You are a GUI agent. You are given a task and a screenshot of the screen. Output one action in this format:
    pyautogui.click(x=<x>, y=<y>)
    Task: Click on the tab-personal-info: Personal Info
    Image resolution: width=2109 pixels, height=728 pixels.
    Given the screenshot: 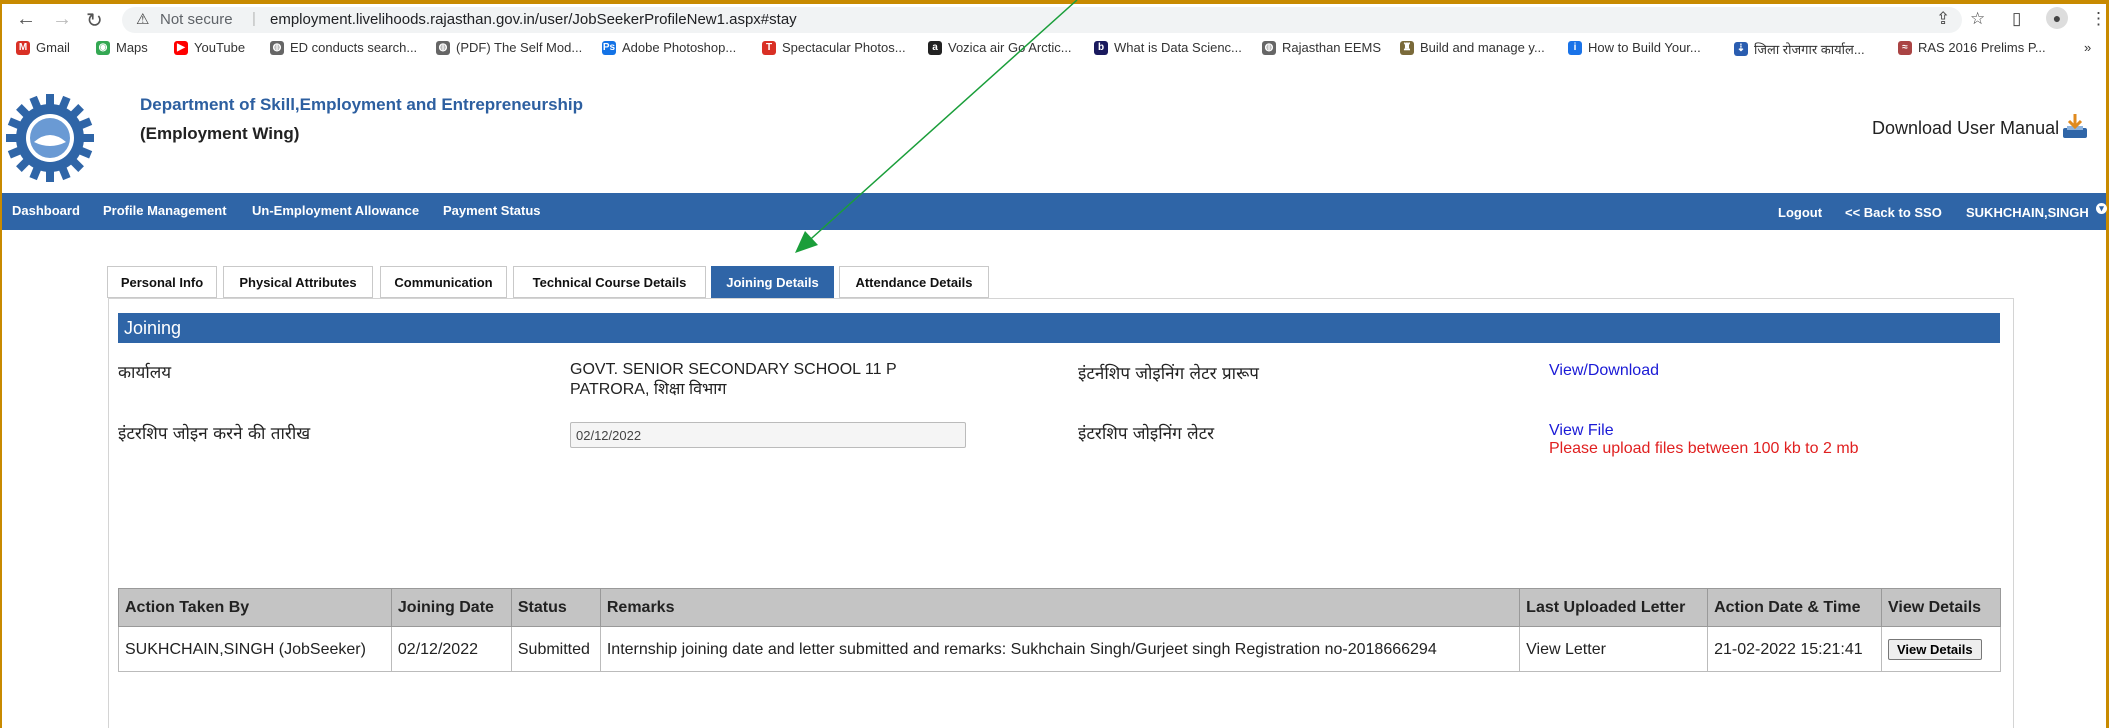 What is the action you would take?
    pyautogui.click(x=162, y=282)
    